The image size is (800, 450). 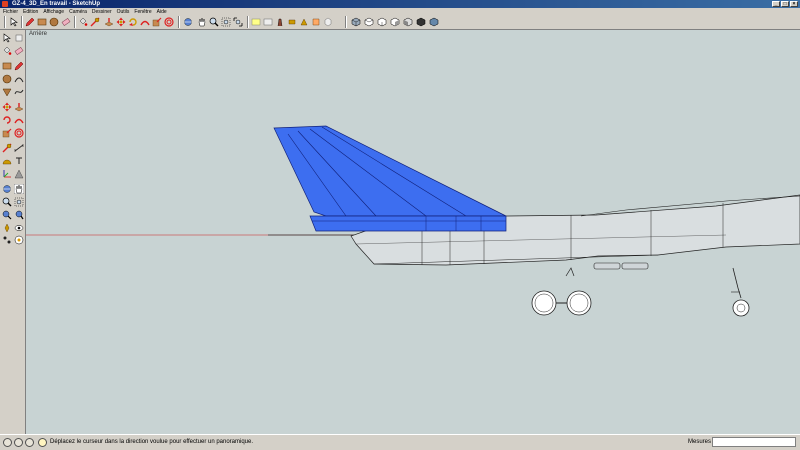 I want to click on main-toolbar, so click(x=400, y=22).